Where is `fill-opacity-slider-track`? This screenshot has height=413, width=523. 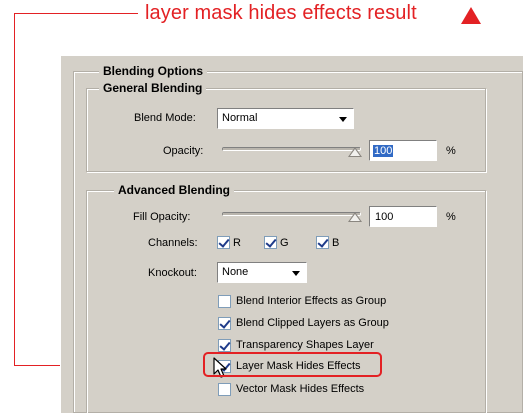
fill-opacity-slider-track is located at coordinates (291, 214).